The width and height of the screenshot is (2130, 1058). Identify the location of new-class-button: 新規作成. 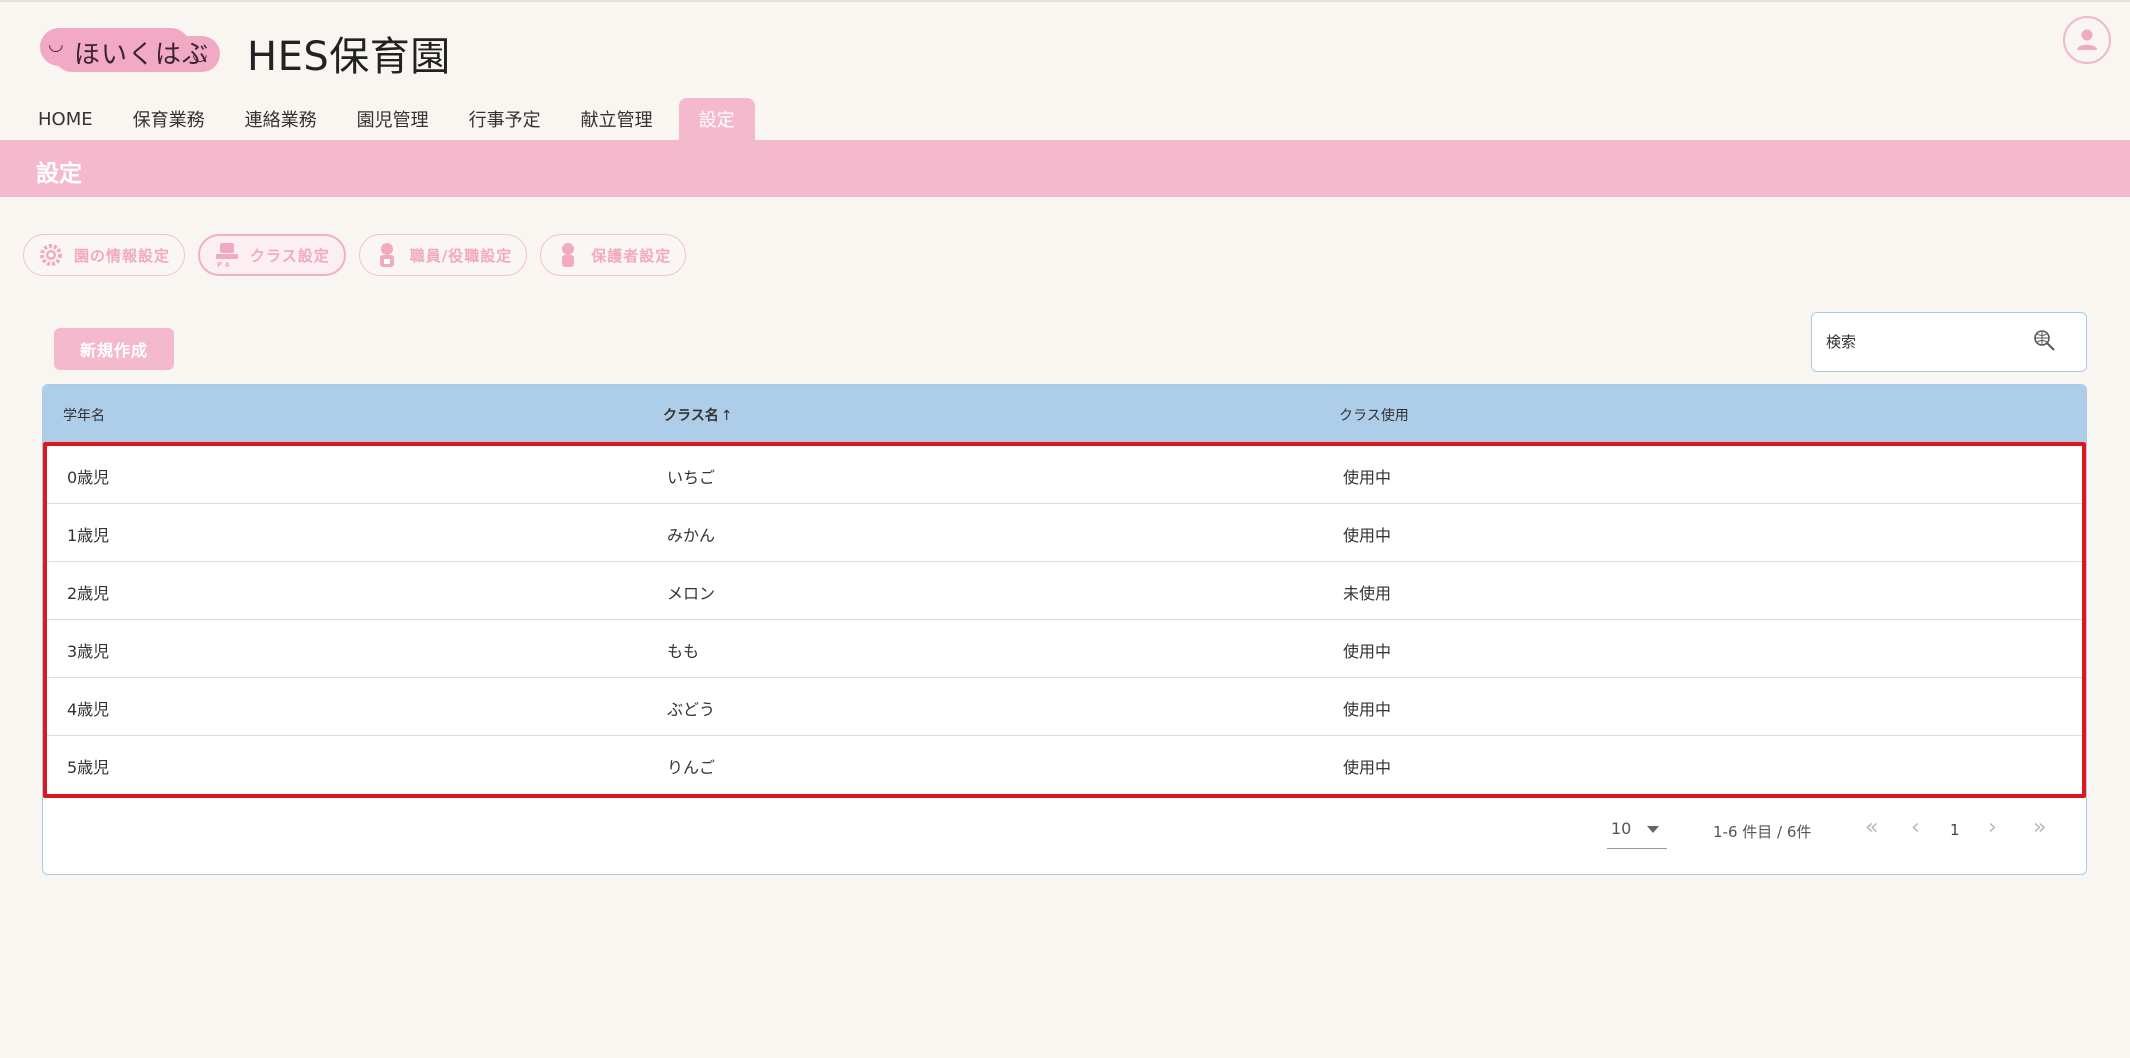
(114, 349).